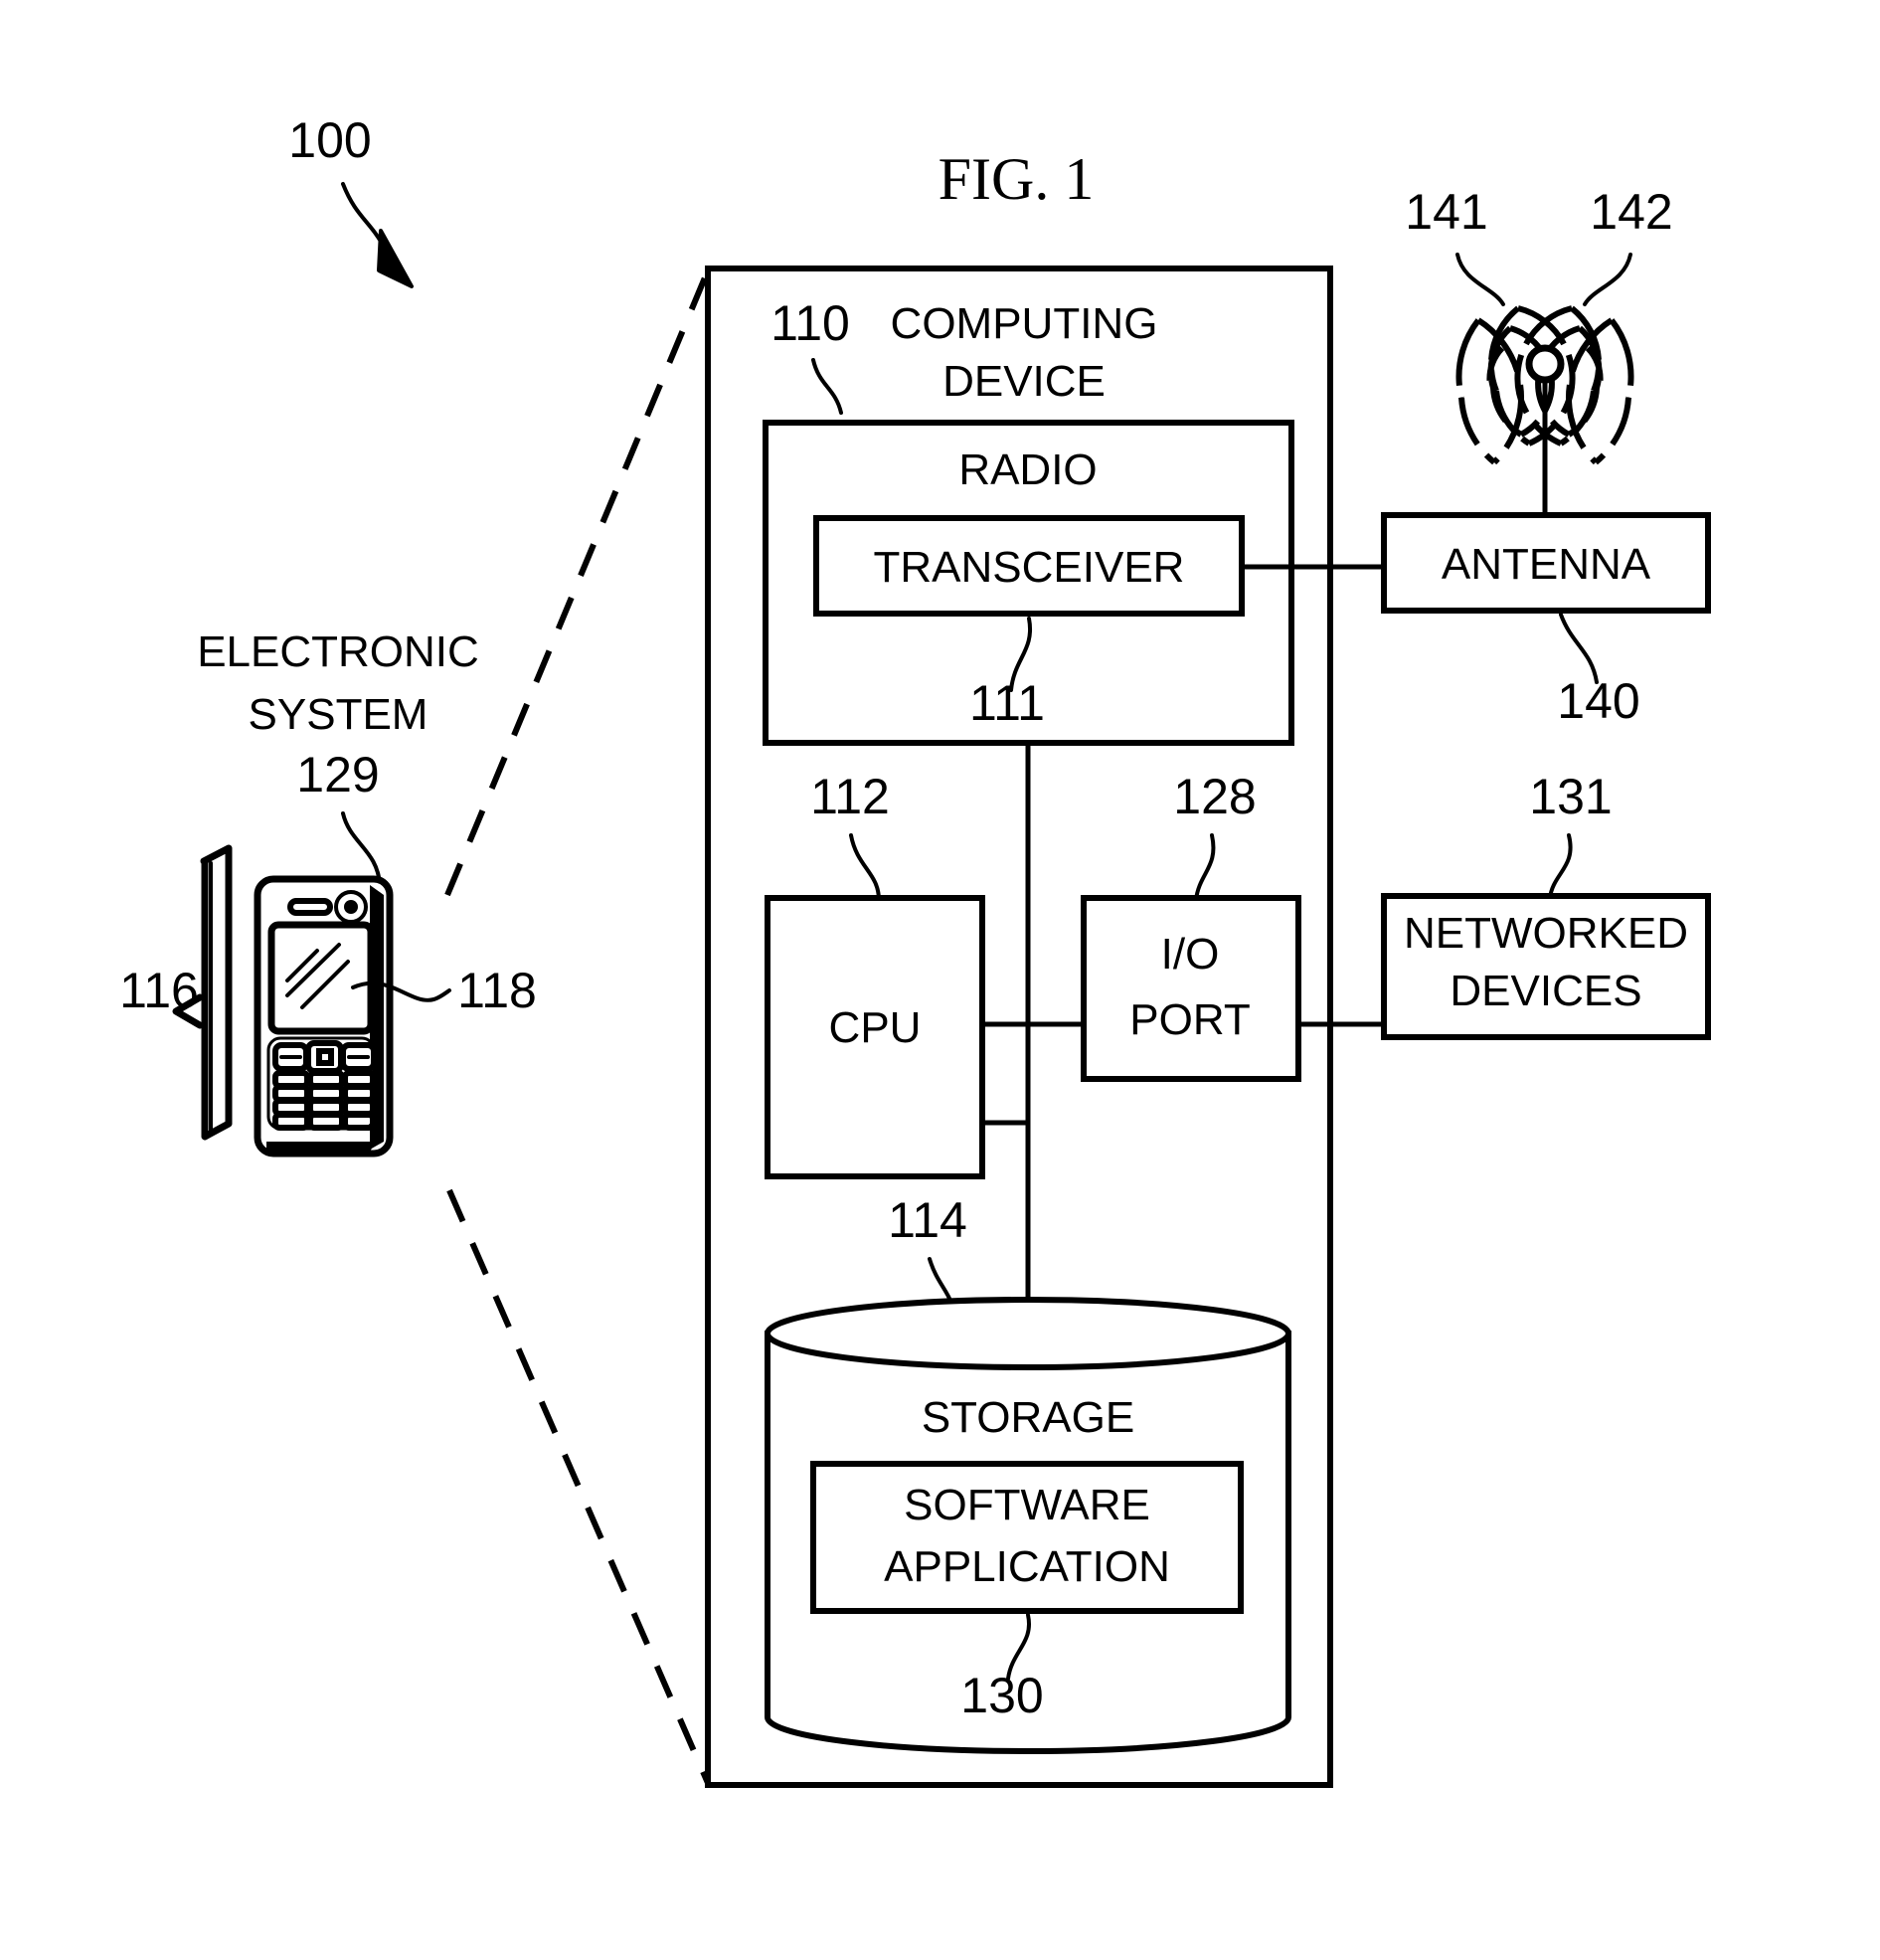 The height and width of the screenshot is (1960, 1880). Describe the element at coordinates (1029, 567) in the screenshot. I see `transceiver-label: TRANSCEIVER` at that location.